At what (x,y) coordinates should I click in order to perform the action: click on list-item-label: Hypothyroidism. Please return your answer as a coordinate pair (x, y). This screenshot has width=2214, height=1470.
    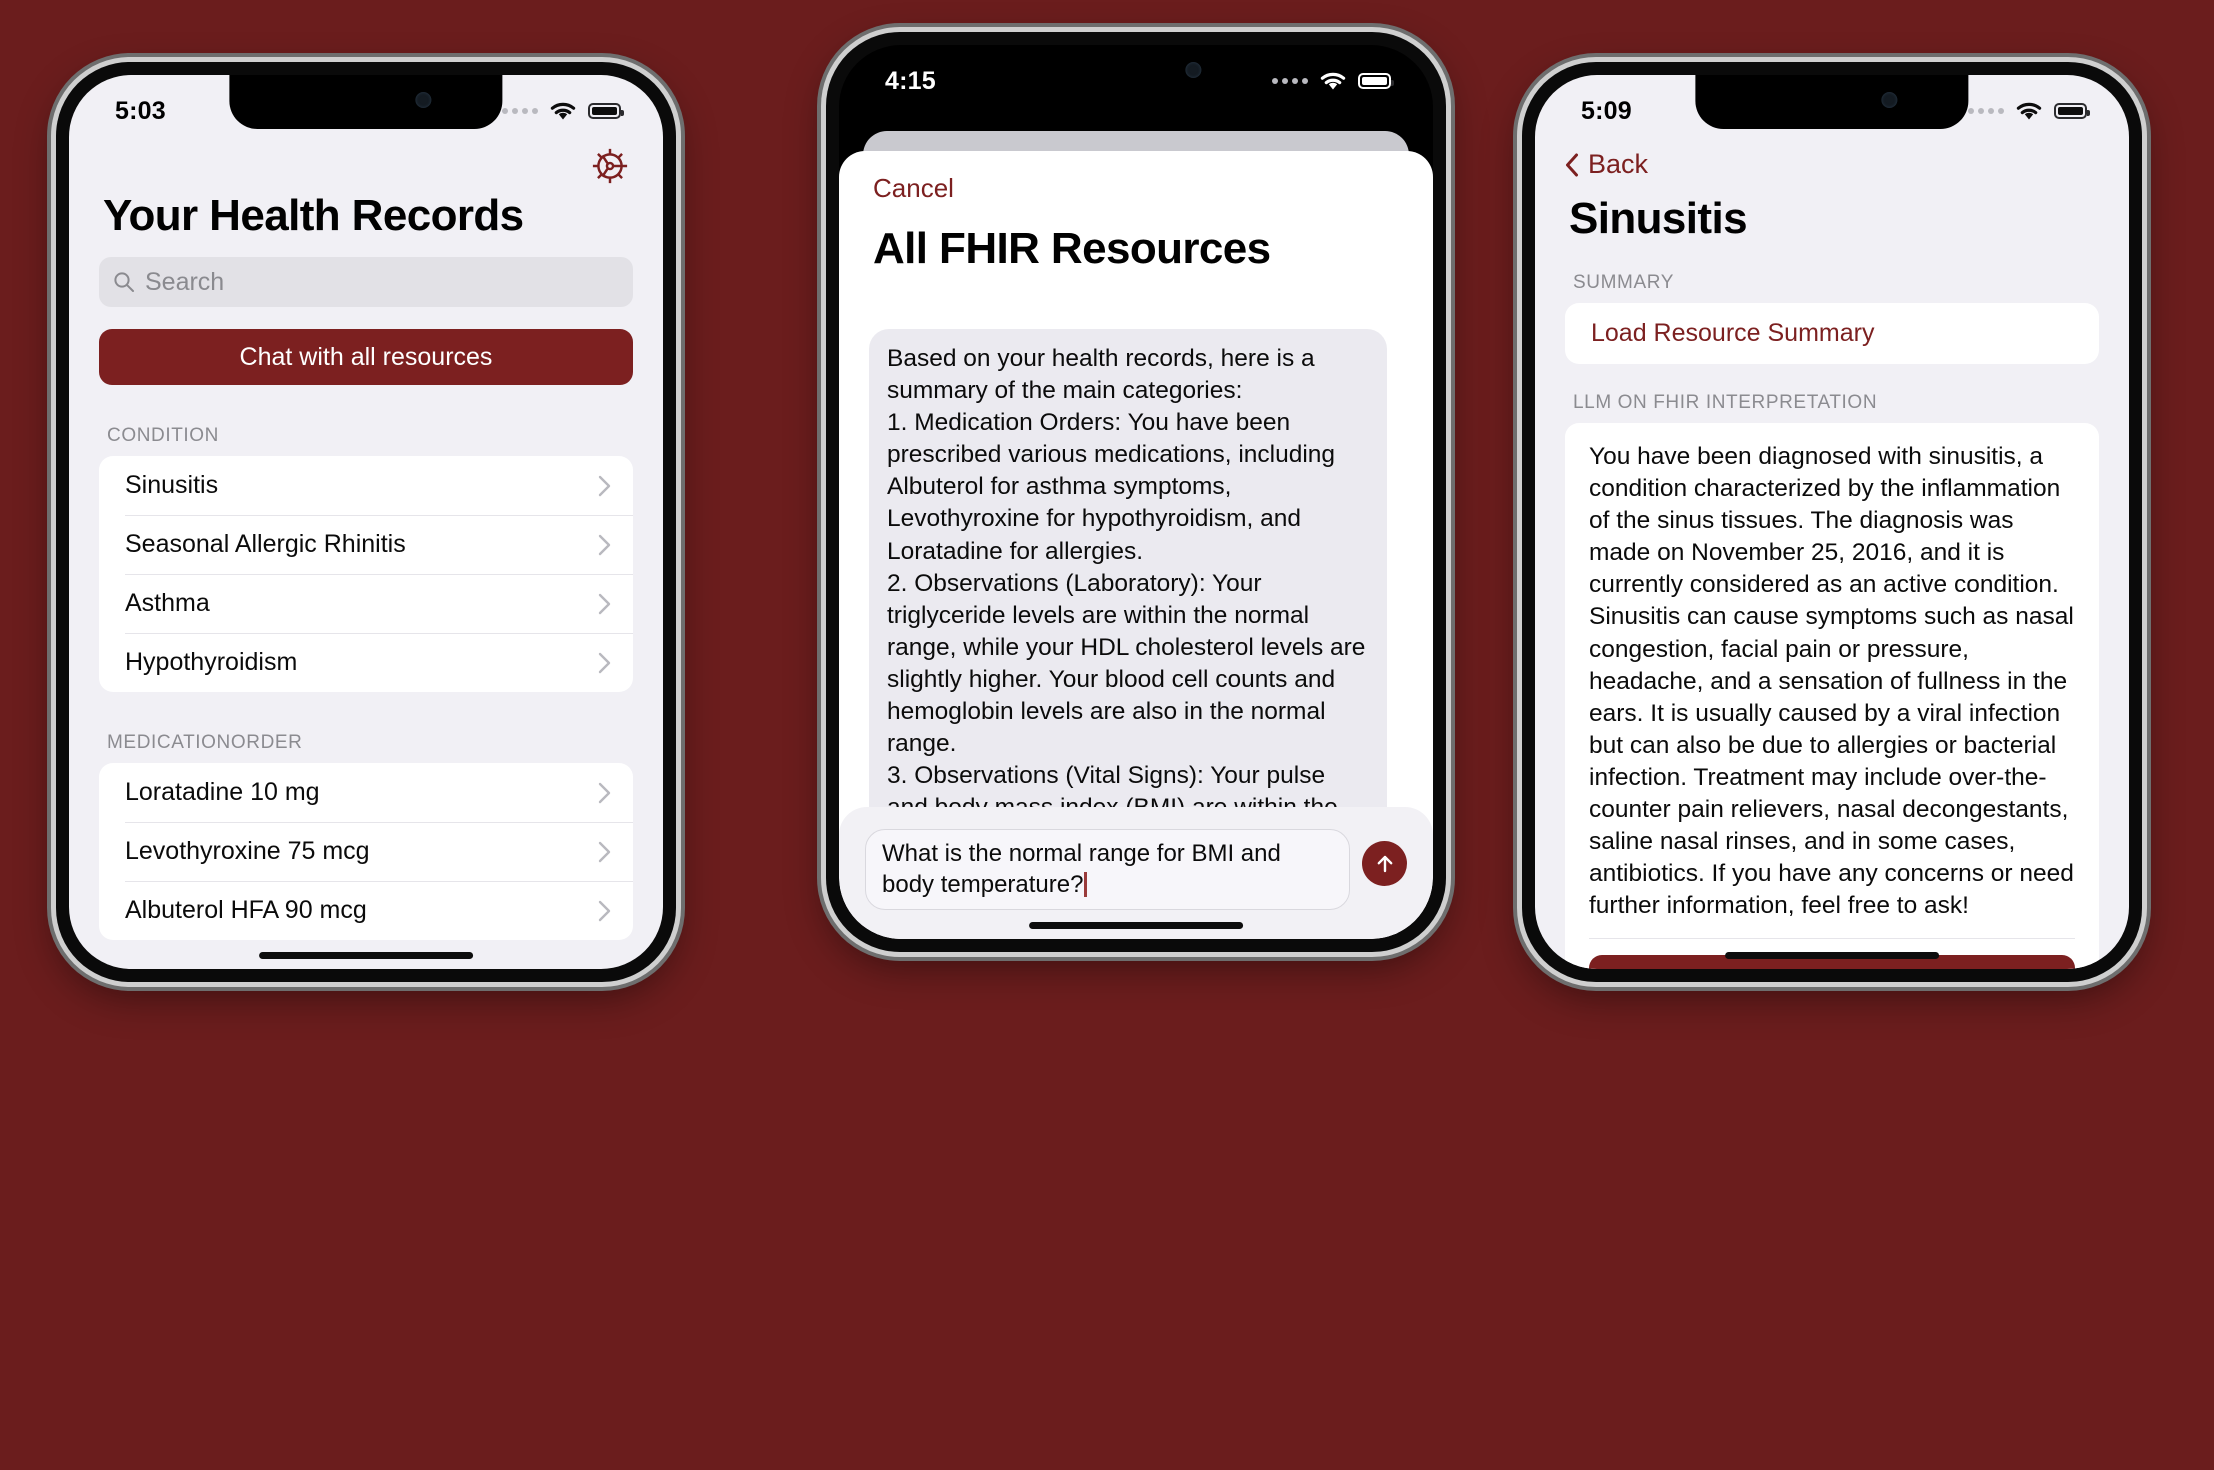
    Looking at the image, I should click on (211, 662).